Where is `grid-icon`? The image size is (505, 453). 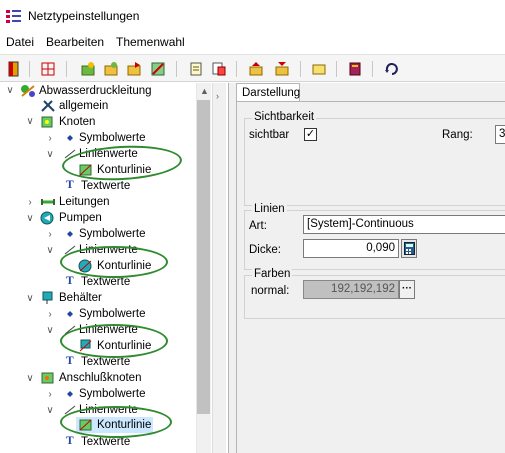
grid-icon is located at coordinates (48, 69).